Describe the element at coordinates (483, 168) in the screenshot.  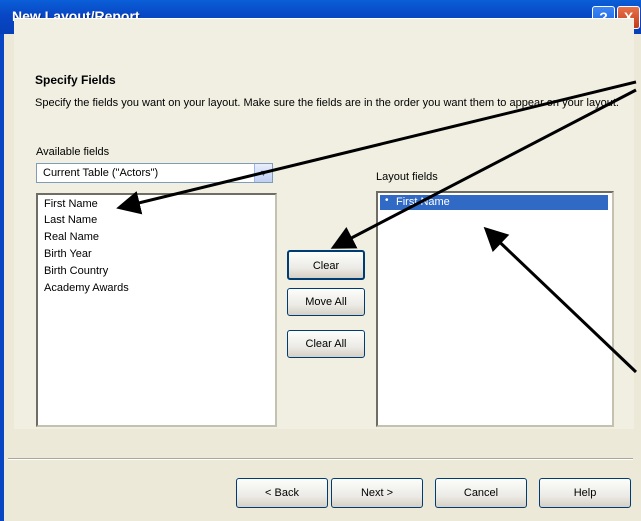
I see `arrow-to-clear-button` at that location.